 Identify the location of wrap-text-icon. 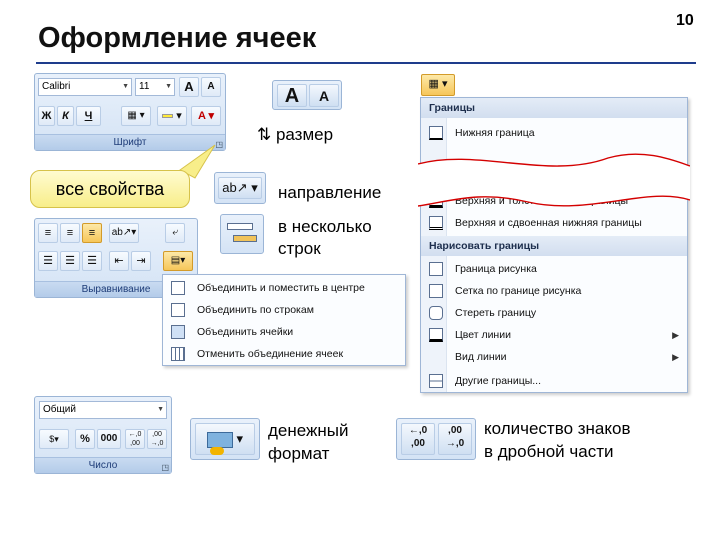
(243, 235).